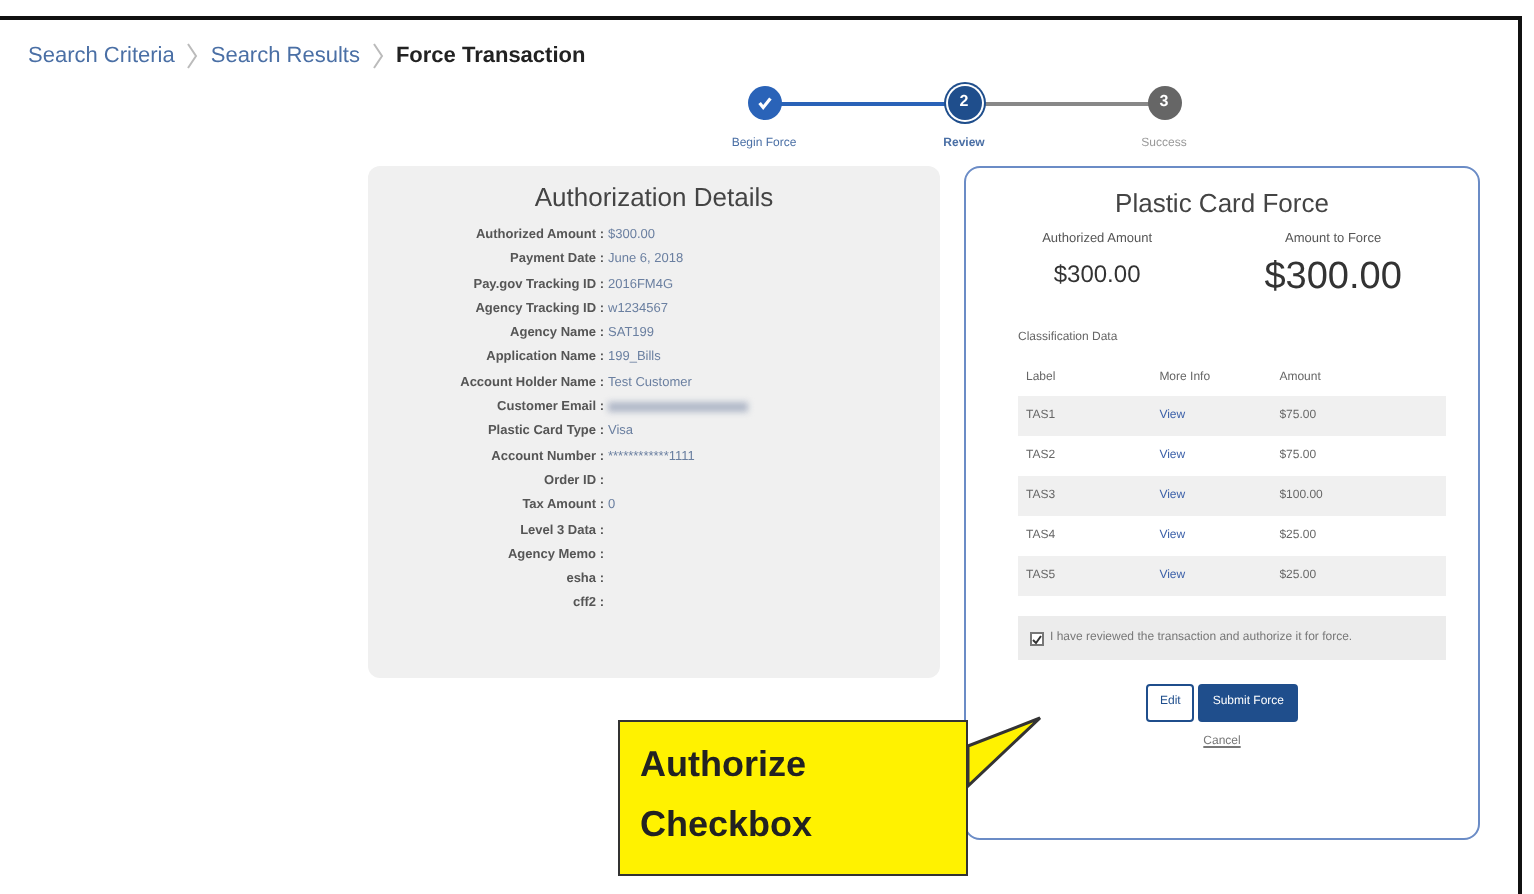  Describe the element at coordinates (654, 197) in the screenshot. I see `panel-title: Authorization Details` at that location.